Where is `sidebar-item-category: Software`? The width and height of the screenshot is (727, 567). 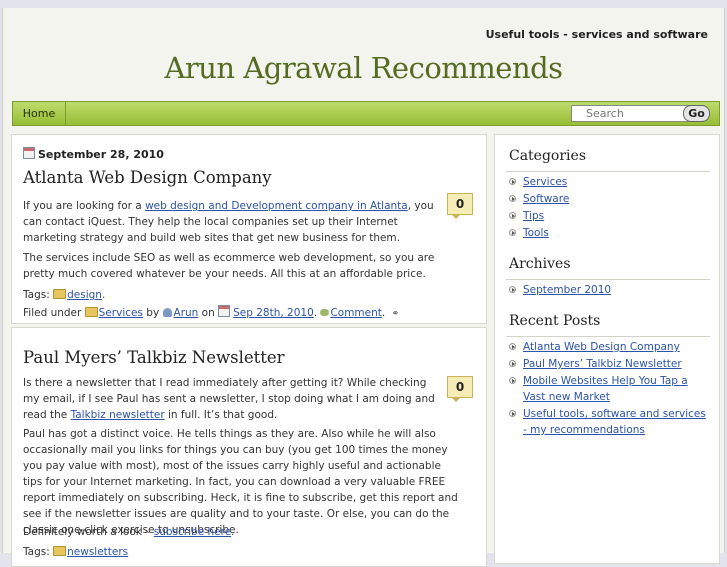
sidebar-item-category: Software is located at coordinates (609, 199).